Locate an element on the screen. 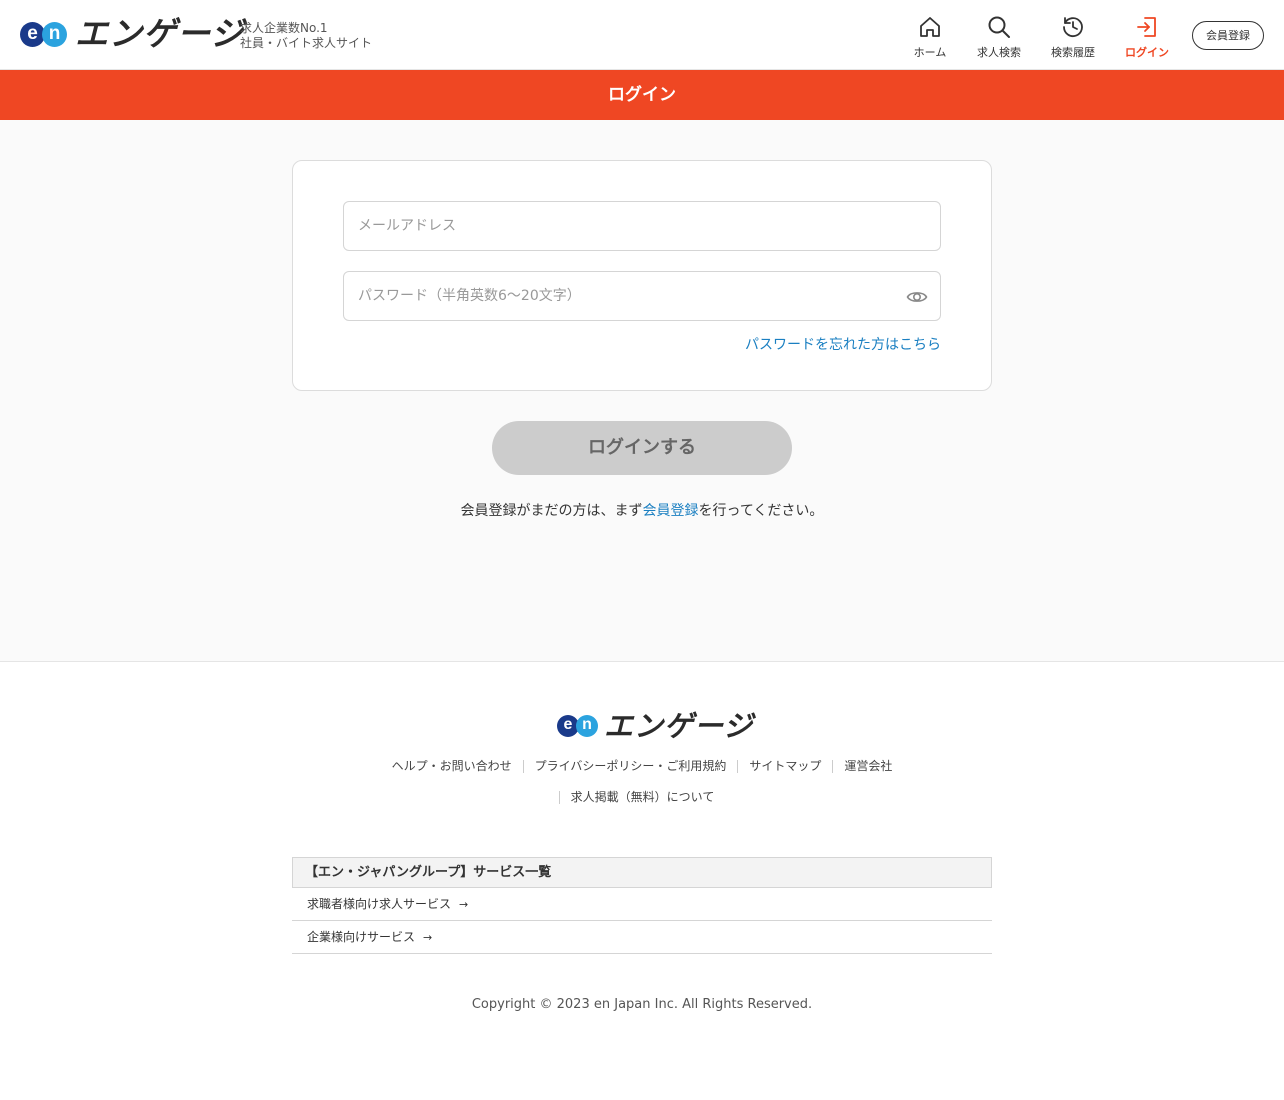 This screenshot has width=1284, height=1100. password-field is located at coordinates (642, 296).